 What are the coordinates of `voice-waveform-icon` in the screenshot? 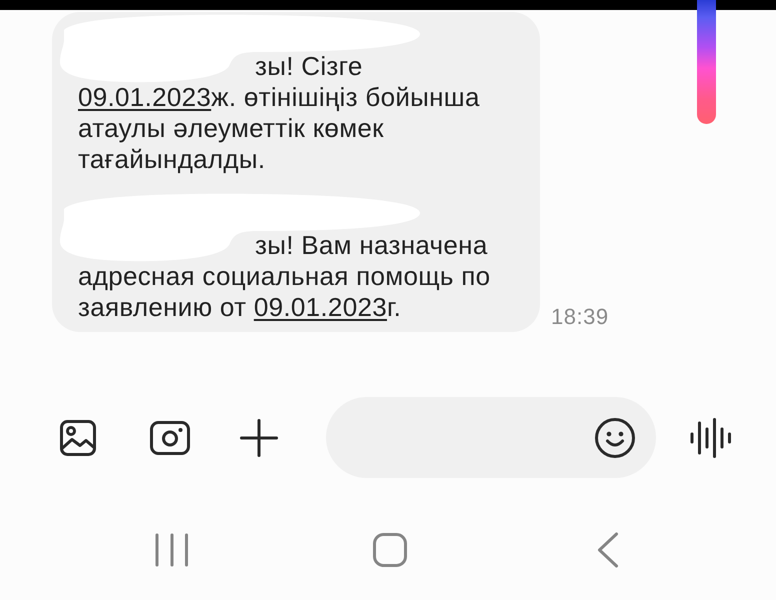 It's located at (711, 438).